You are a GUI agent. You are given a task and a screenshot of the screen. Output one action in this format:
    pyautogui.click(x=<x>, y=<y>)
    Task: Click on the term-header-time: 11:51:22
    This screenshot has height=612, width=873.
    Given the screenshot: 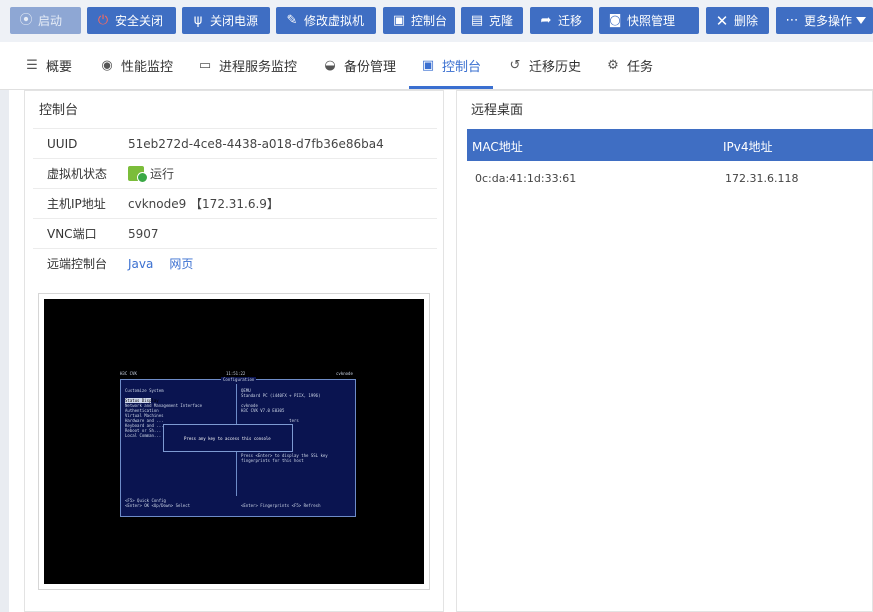 What is the action you would take?
    pyautogui.click(x=236, y=373)
    